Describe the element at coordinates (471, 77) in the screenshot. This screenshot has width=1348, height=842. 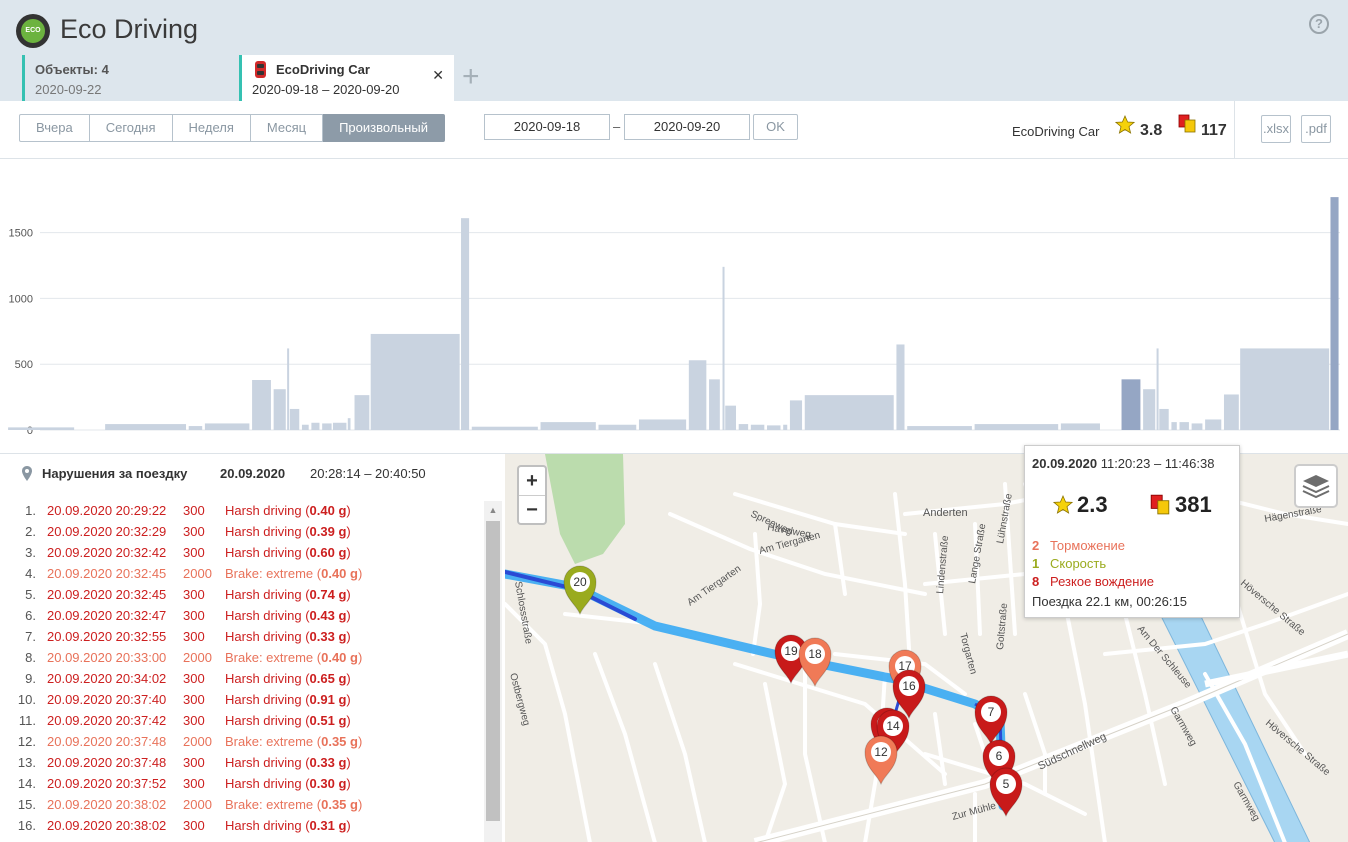
I see `add-tab-button: +` at that location.